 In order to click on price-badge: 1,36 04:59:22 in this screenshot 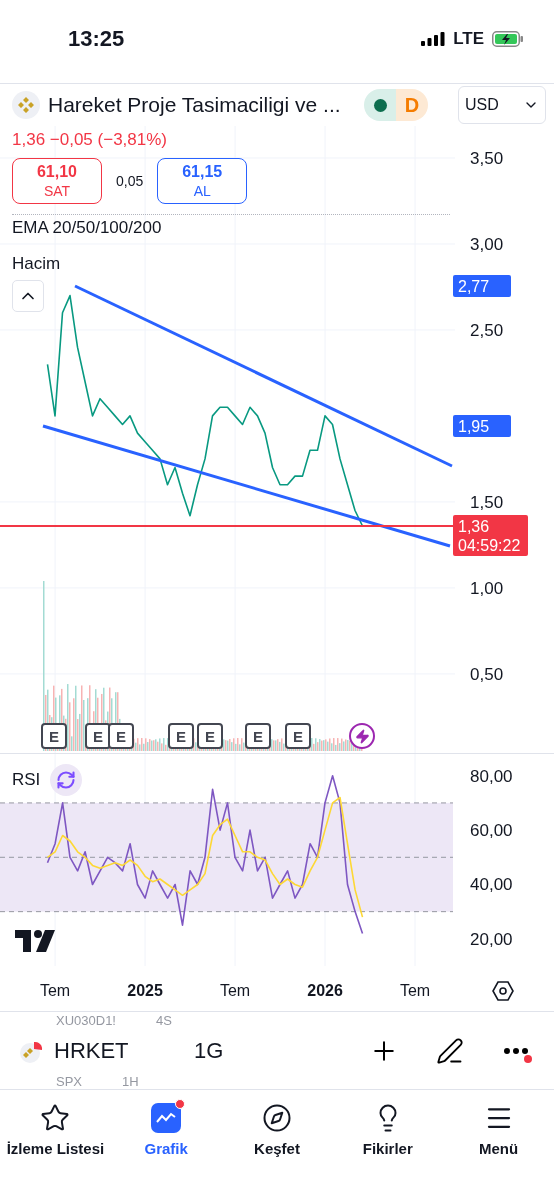, I will do `click(491, 535)`.